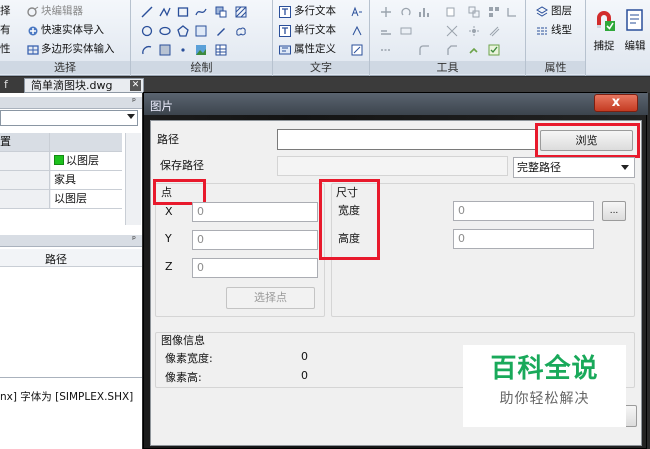 This screenshot has height=449, width=650. I want to click on y-input: 0, so click(255, 240).